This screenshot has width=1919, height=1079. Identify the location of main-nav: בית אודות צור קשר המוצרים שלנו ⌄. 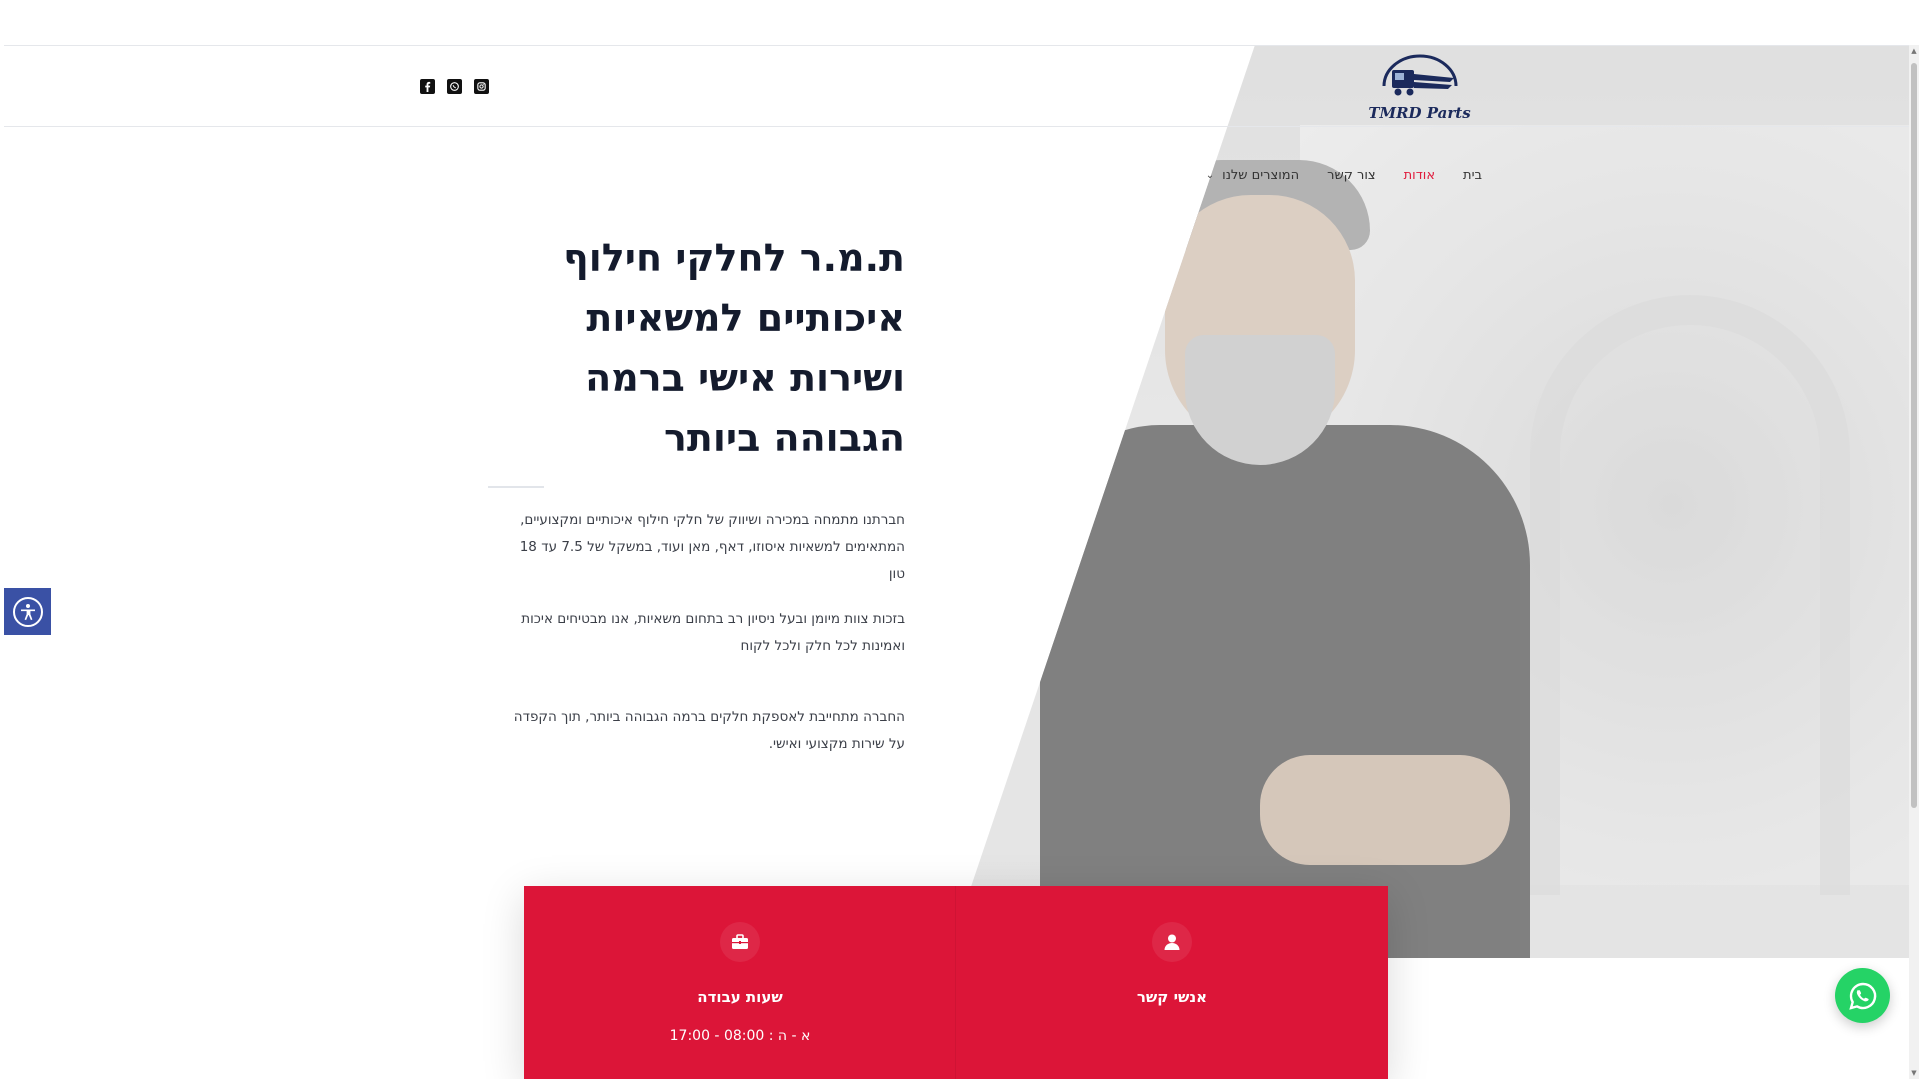
(1336, 175).